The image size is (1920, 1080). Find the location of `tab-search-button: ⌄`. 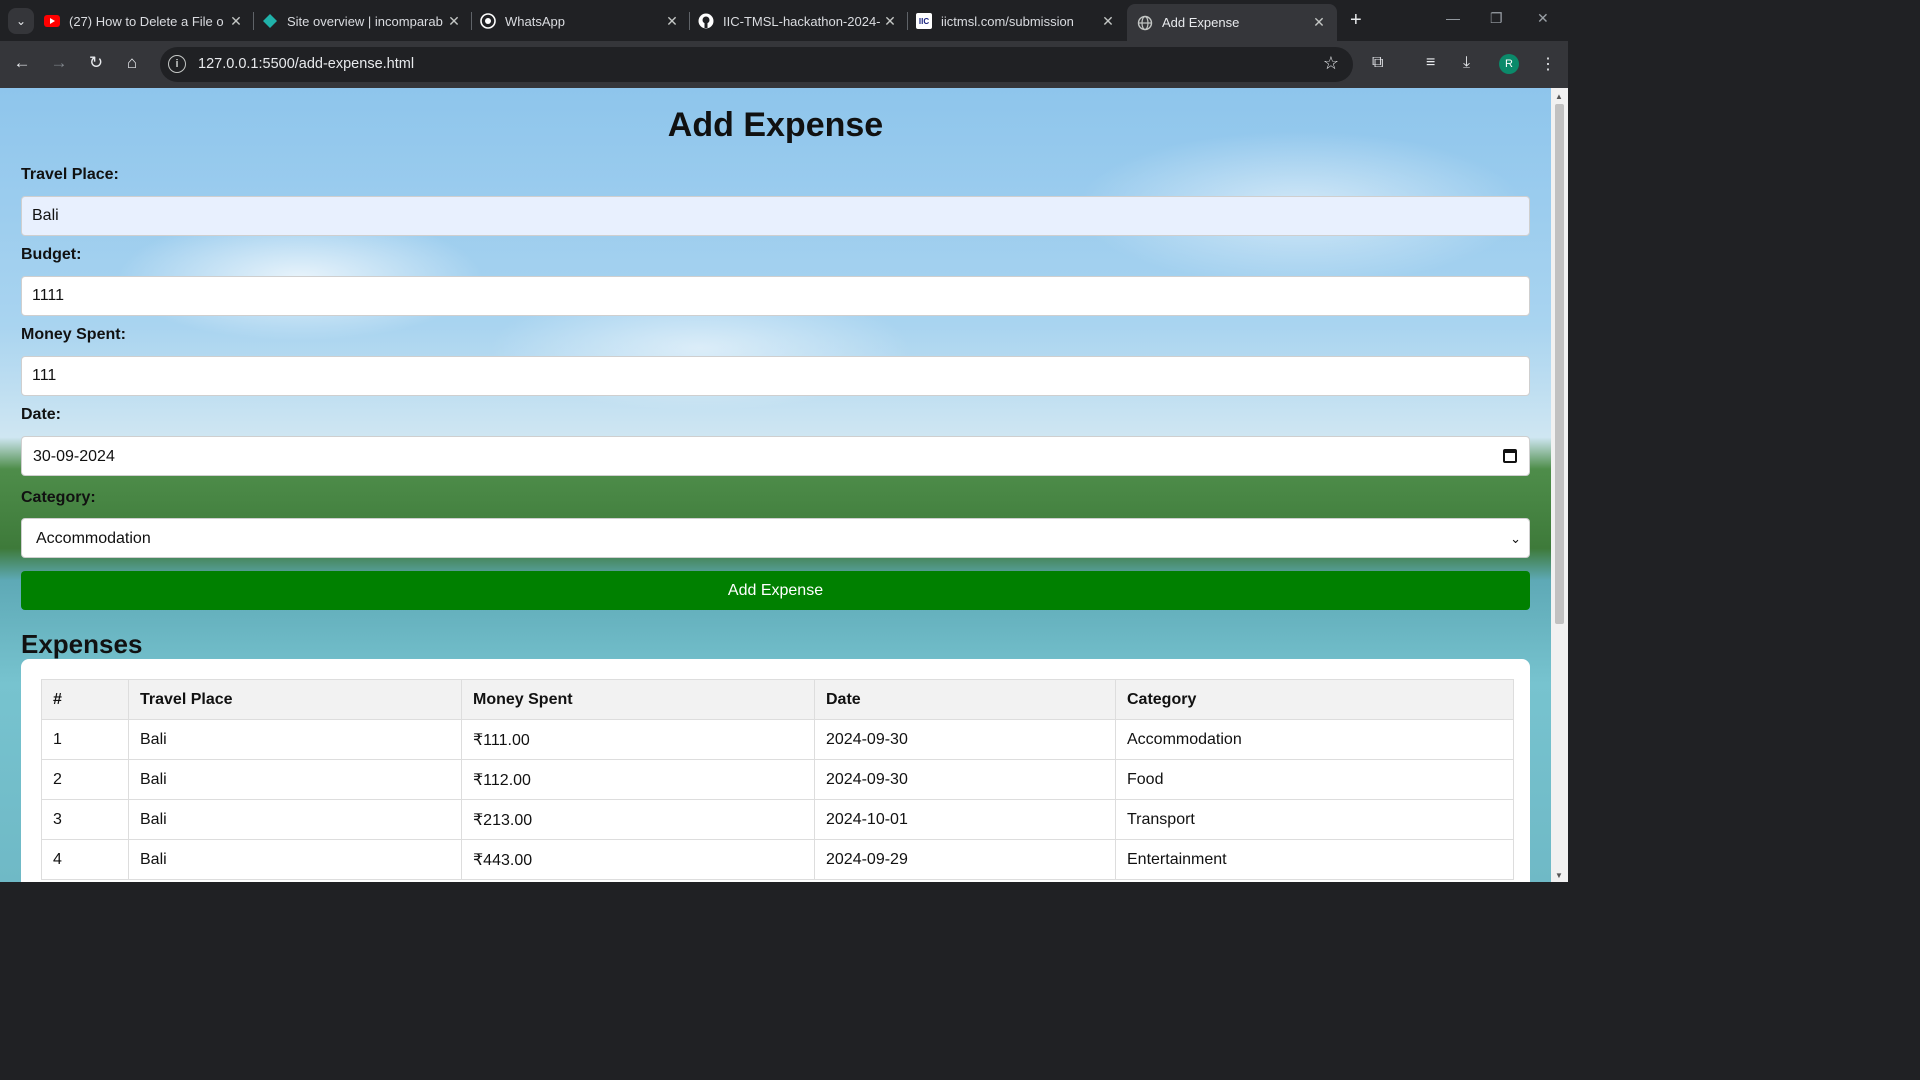

tab-search-button: ⌄ is located at coordinates (21, 21).